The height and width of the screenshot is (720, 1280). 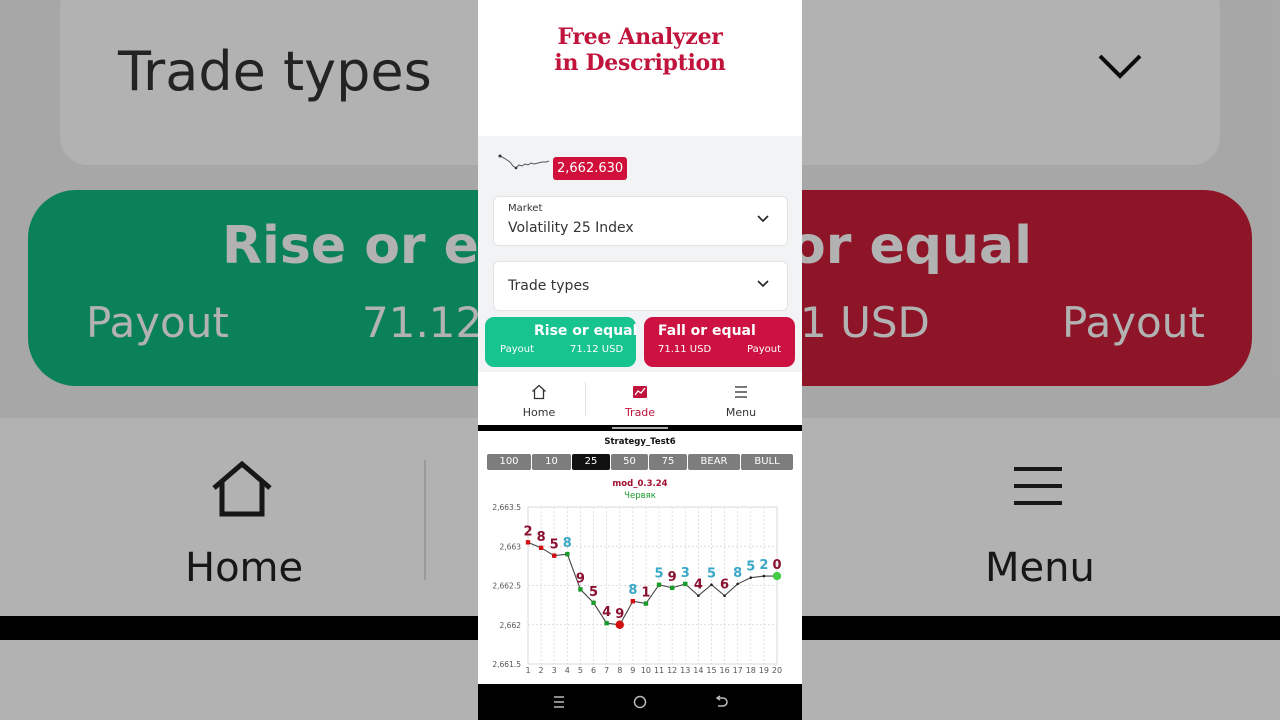 I want to click on home-circle-icon, so click(x=640, y=702).